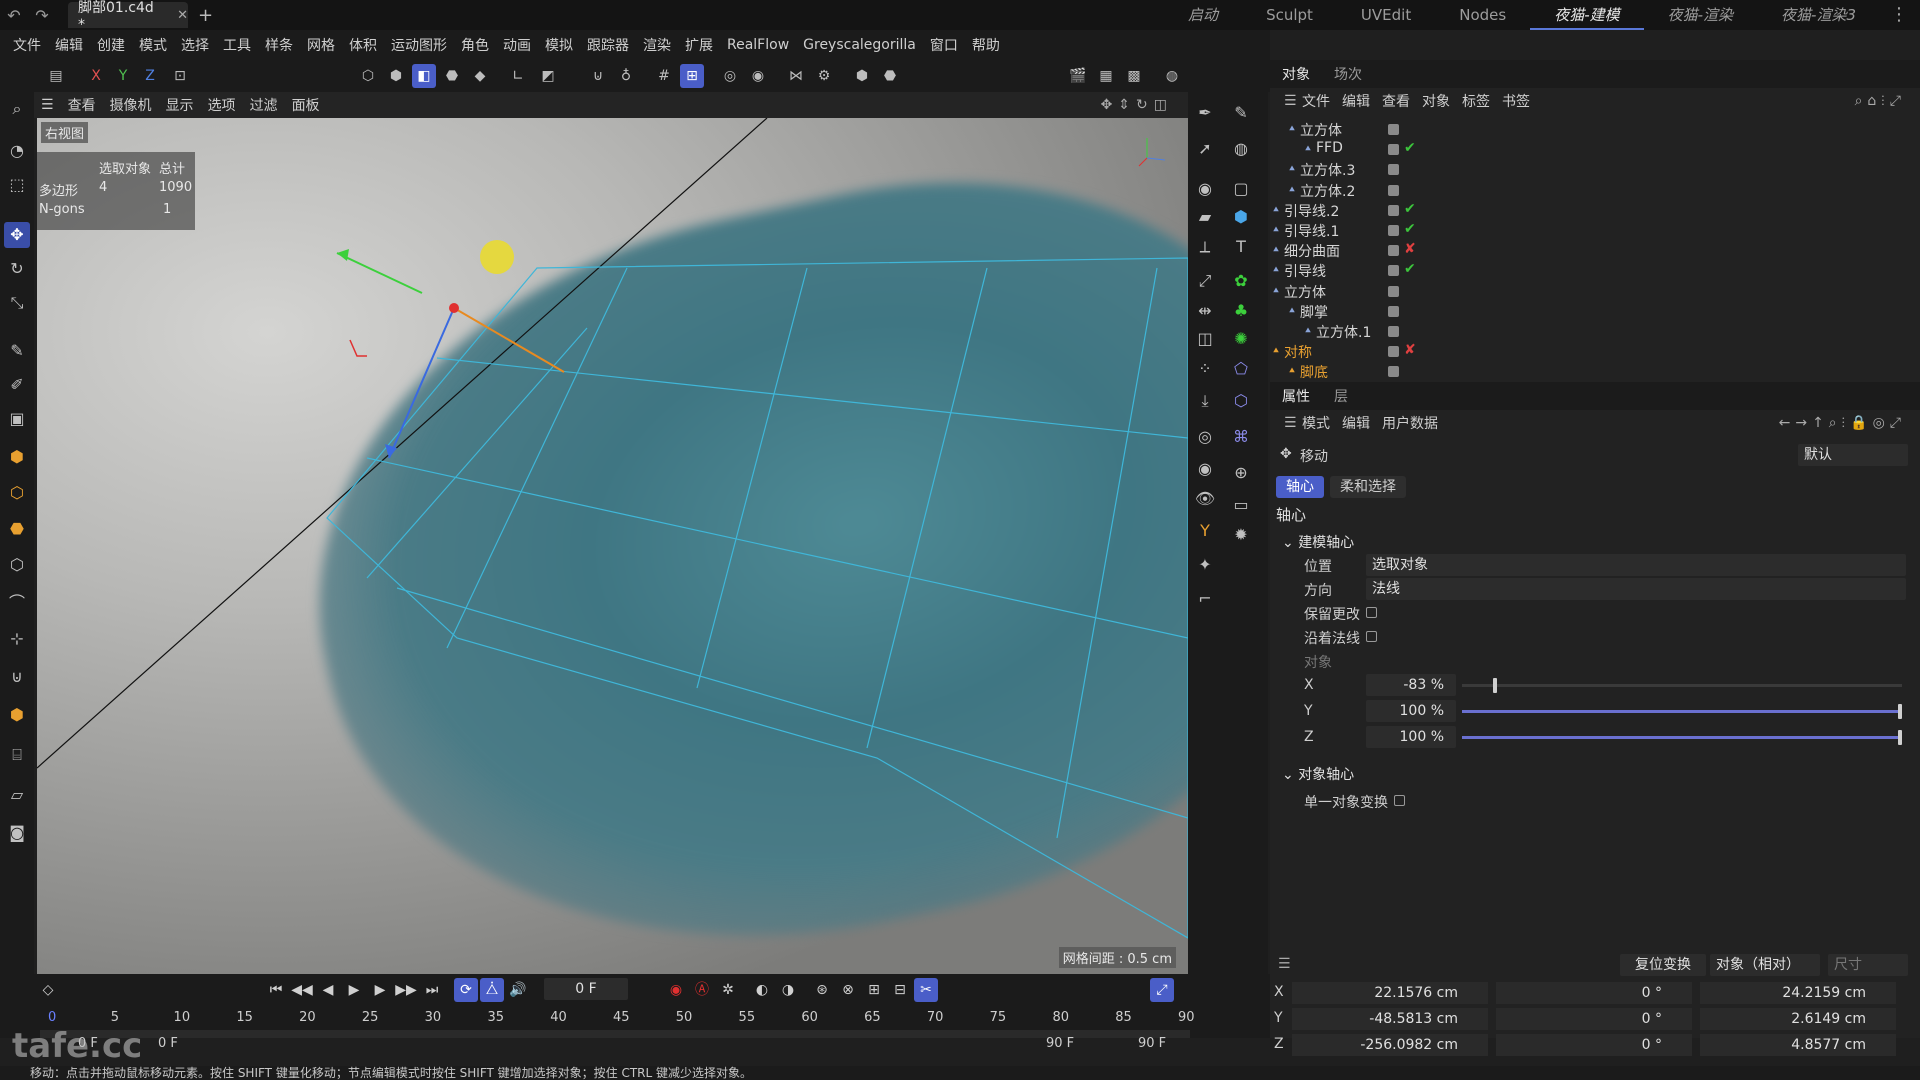 Image resolution: width=1920 pixels, height=1080 pixels. What do you see at coordinates (548, 76) in the screenshot?
I see `texture-mode-icon: ◩` at bounding box center [548, 76].